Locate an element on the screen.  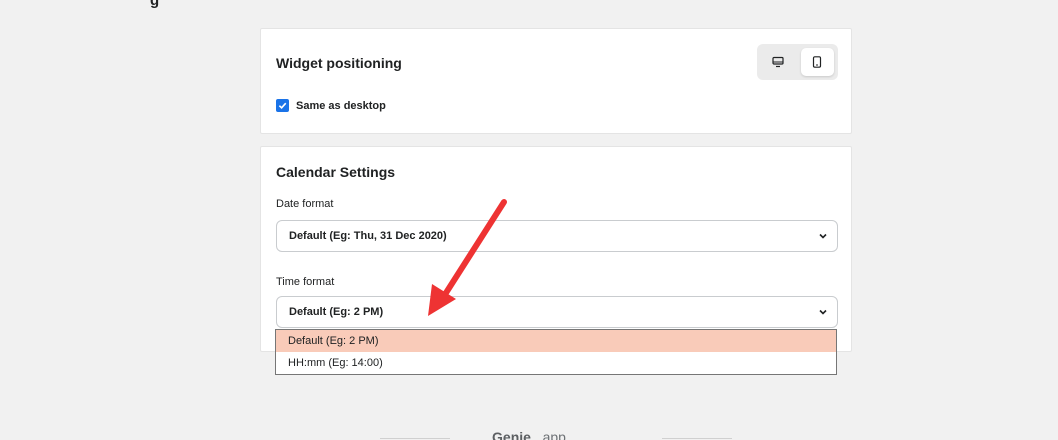
widget-positioning-card: Widget positioning Same as desktop is located at coordinates (556, 81).